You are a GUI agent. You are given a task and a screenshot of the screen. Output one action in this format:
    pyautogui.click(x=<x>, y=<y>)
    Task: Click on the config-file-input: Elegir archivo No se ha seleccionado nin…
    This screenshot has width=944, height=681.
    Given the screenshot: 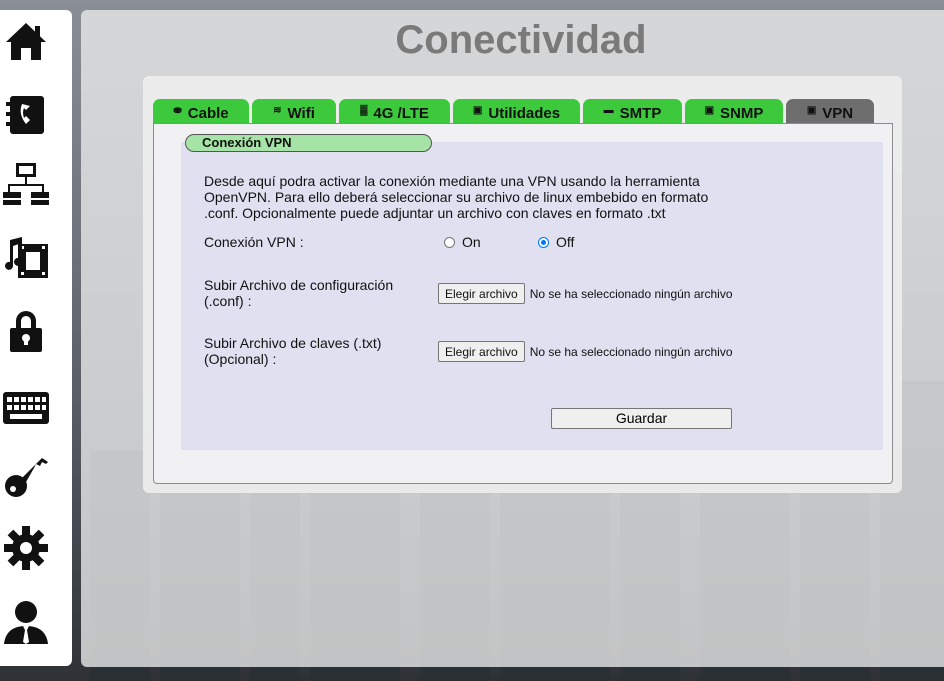 What is the action you would take?
    pyautogui.click(x=585, y=293)
    